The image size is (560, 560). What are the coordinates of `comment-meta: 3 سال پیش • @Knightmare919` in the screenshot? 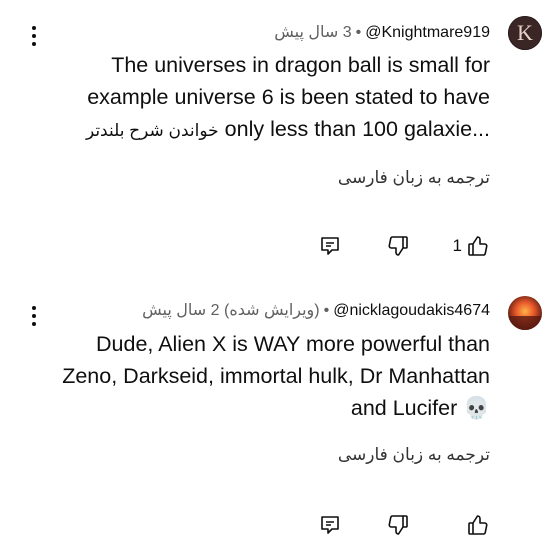 It's located at (382, 32).